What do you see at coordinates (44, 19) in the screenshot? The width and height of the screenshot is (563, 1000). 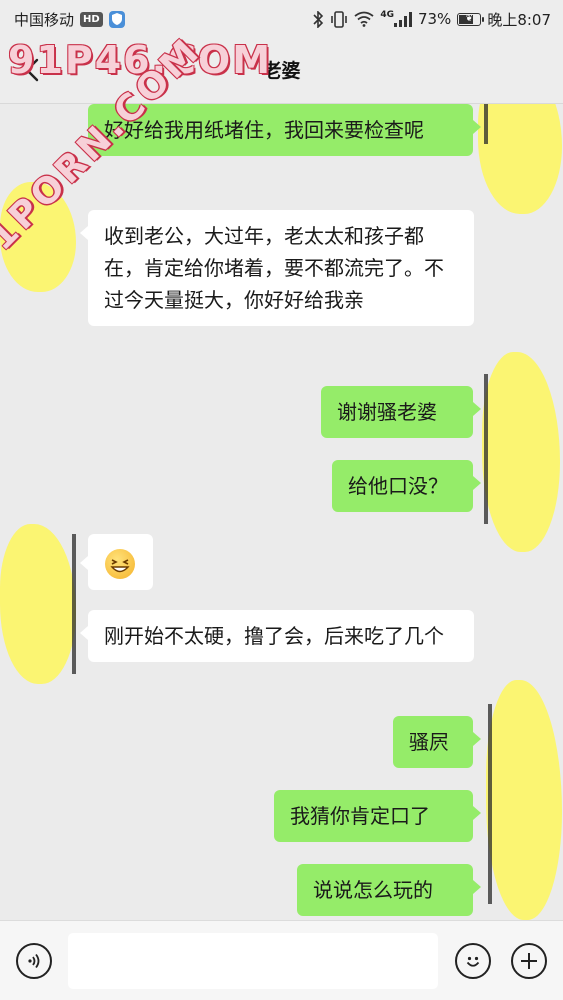 I see `carrier-name: 中国移动` at bounding box center [44, 19].